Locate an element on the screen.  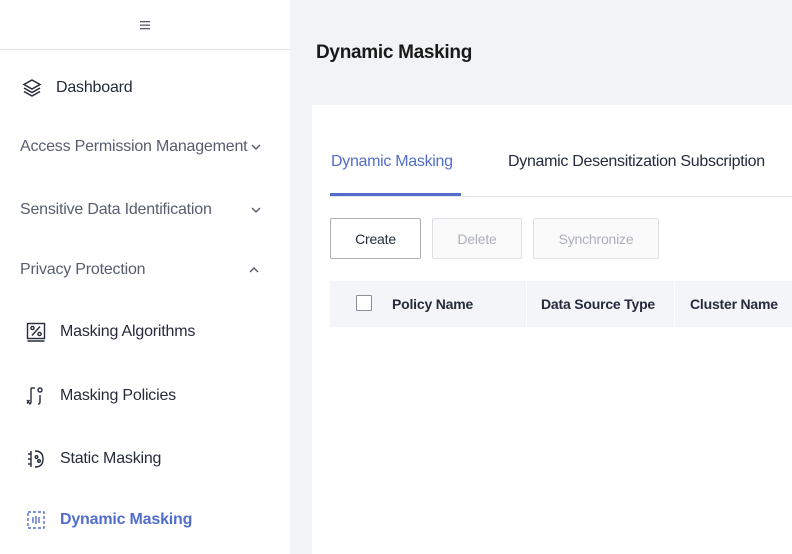
sidebar-group-label: Access Permission Management is located at coordinates (134, 146).